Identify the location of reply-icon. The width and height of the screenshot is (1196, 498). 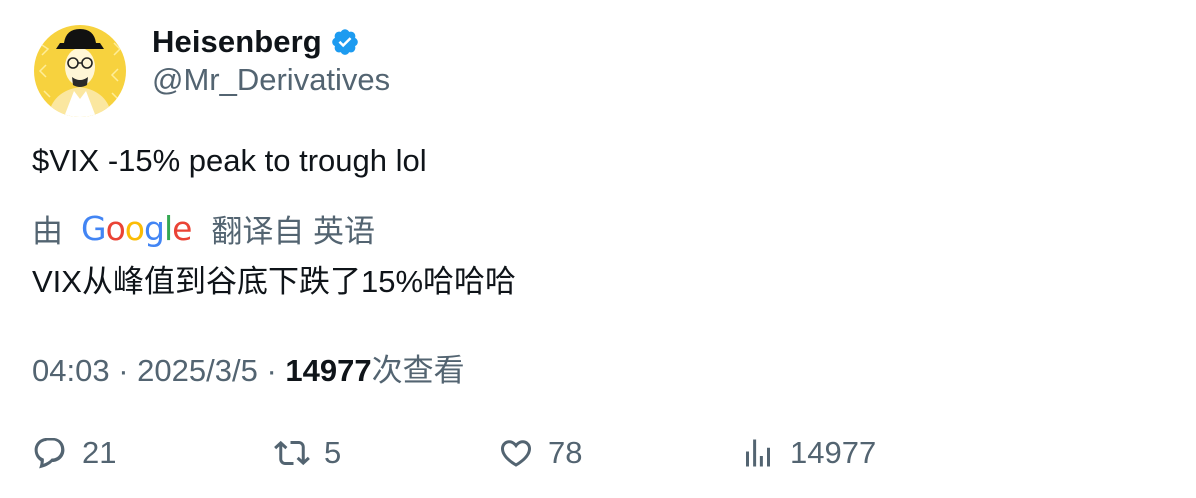
(49, 453).